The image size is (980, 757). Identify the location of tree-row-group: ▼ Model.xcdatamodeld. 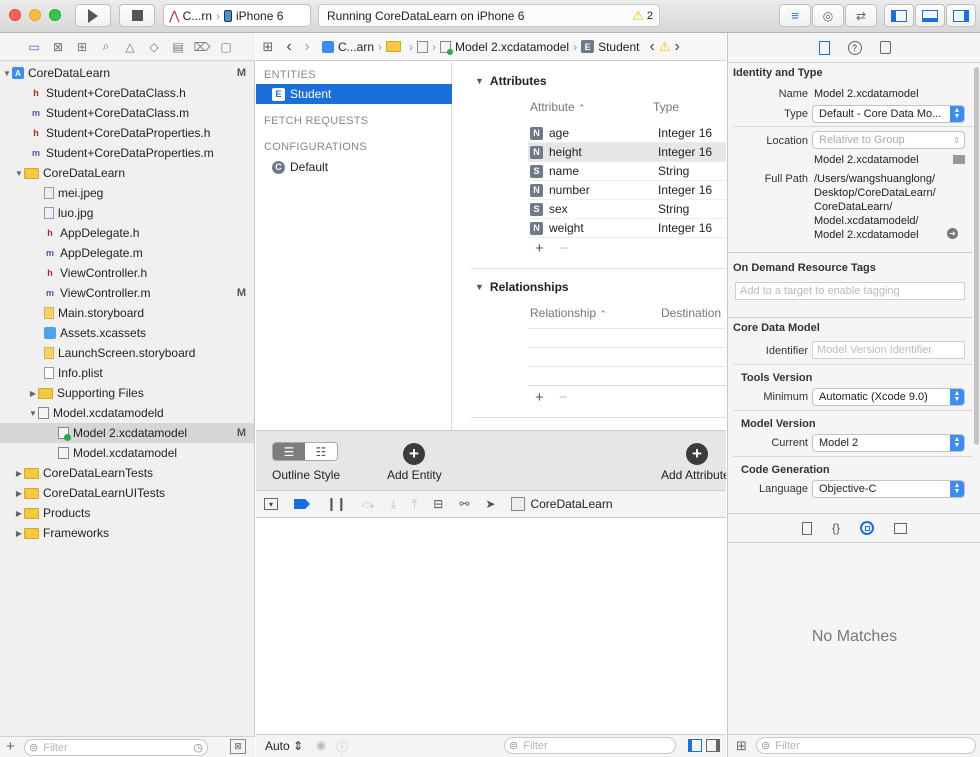
(127, 413).